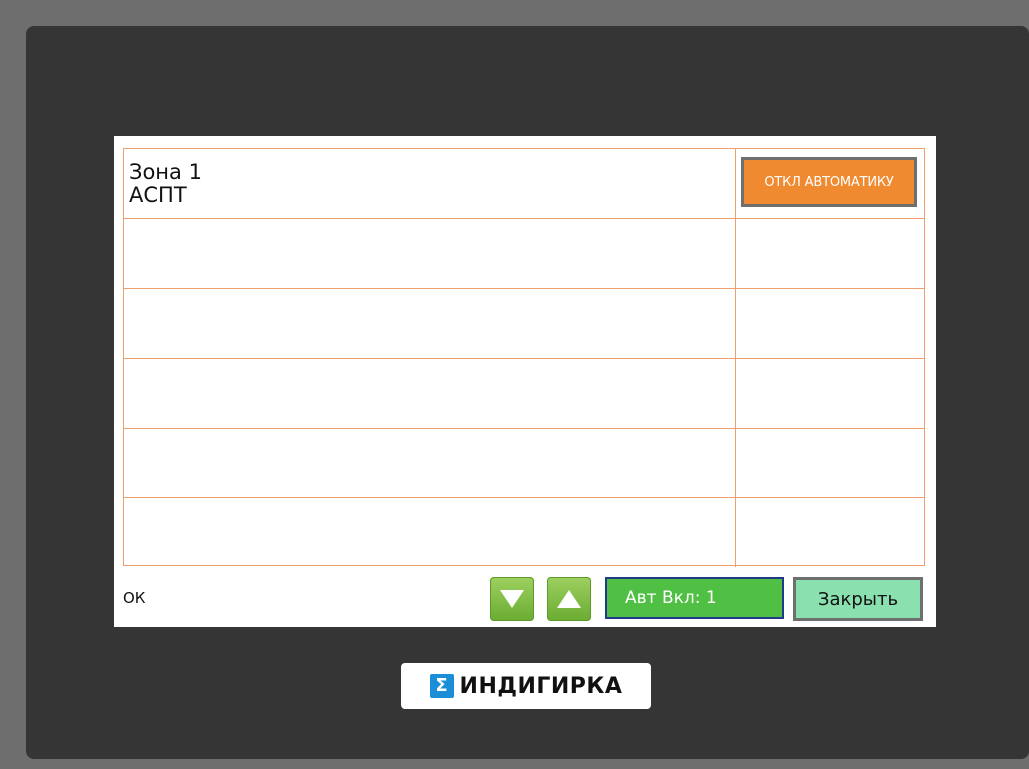  What do you see at coordinates (441, 686) in the screenshot?
I see `sigma-logo-icon: Σ` at bounding box center [441, 686].